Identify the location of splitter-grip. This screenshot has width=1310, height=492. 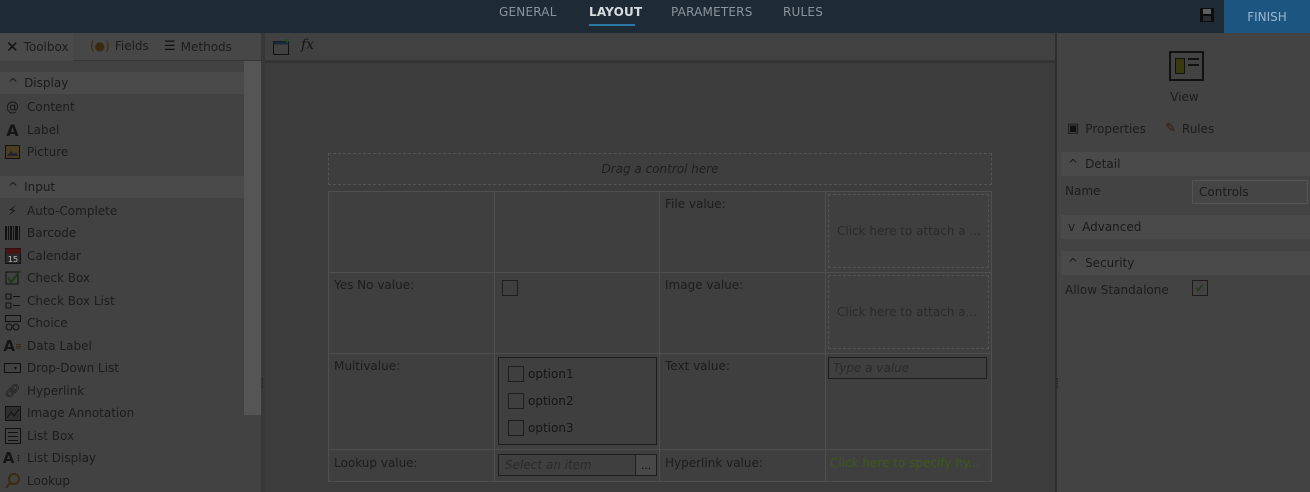
(263, 383).